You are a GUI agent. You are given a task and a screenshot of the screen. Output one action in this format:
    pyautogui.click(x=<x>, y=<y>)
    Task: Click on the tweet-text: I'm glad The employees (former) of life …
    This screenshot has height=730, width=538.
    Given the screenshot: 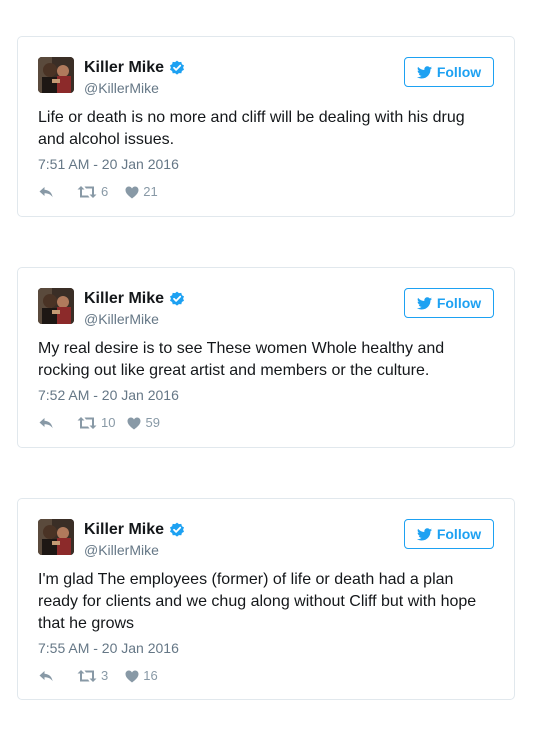 What is the action you would take?
    pyautogui.click(x=257, y=601)
    